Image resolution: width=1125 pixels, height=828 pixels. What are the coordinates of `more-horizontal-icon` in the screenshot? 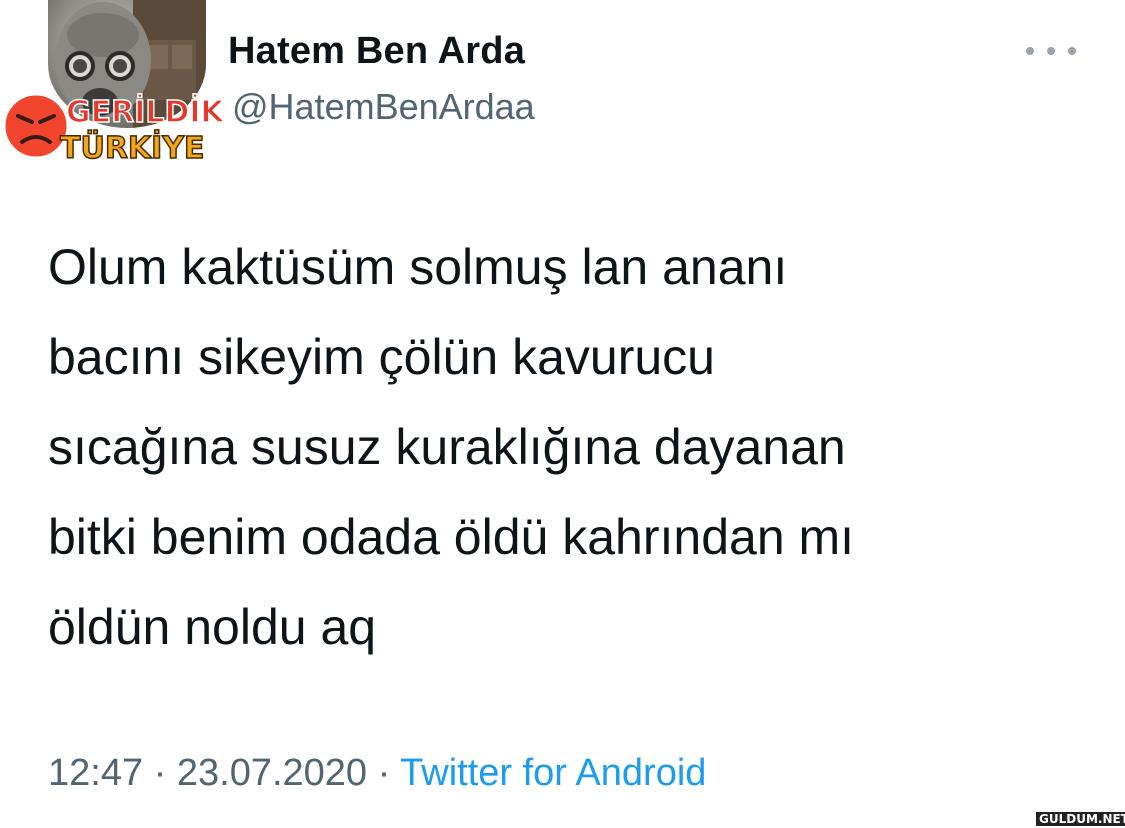 It's located at (1030, 51).